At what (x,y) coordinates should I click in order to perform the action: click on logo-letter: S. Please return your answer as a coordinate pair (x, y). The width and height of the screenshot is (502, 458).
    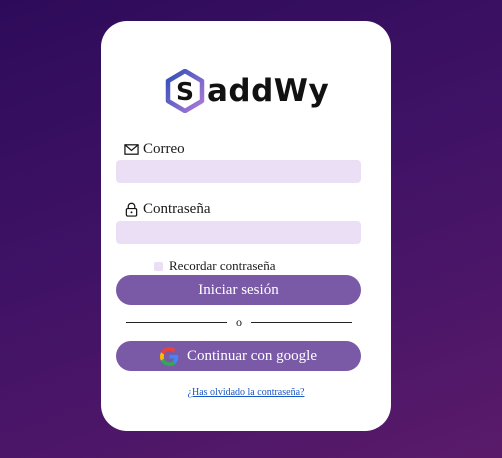
    Looking at the image, I should click on (185, 91).